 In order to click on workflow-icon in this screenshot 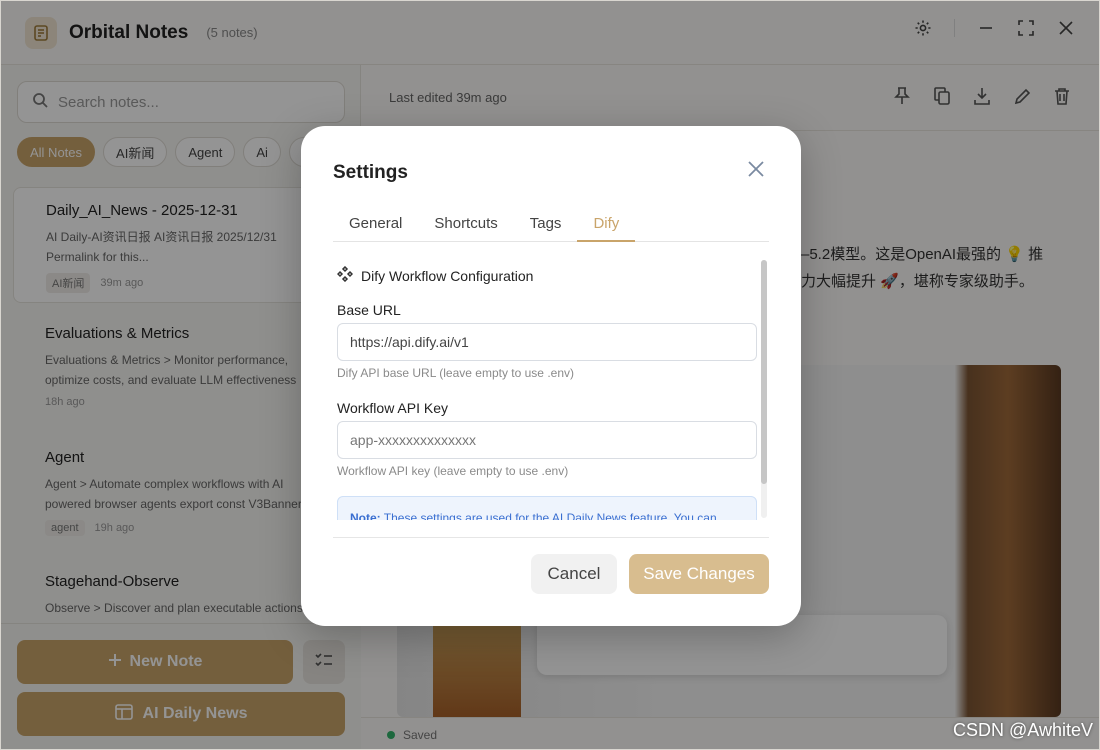, I will do `click(345, 275)`.